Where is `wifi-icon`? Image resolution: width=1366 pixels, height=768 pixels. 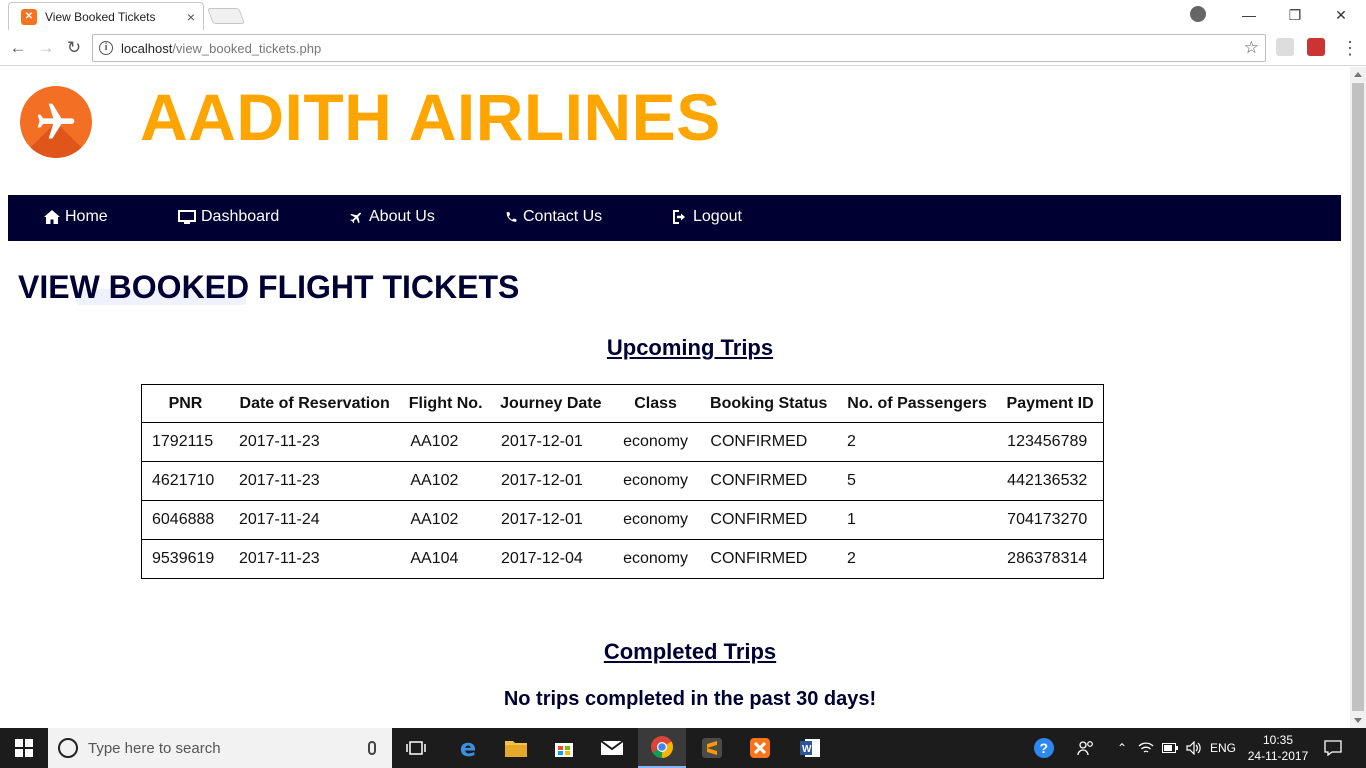 wifi-icon is located at coordinates (1146, 748).